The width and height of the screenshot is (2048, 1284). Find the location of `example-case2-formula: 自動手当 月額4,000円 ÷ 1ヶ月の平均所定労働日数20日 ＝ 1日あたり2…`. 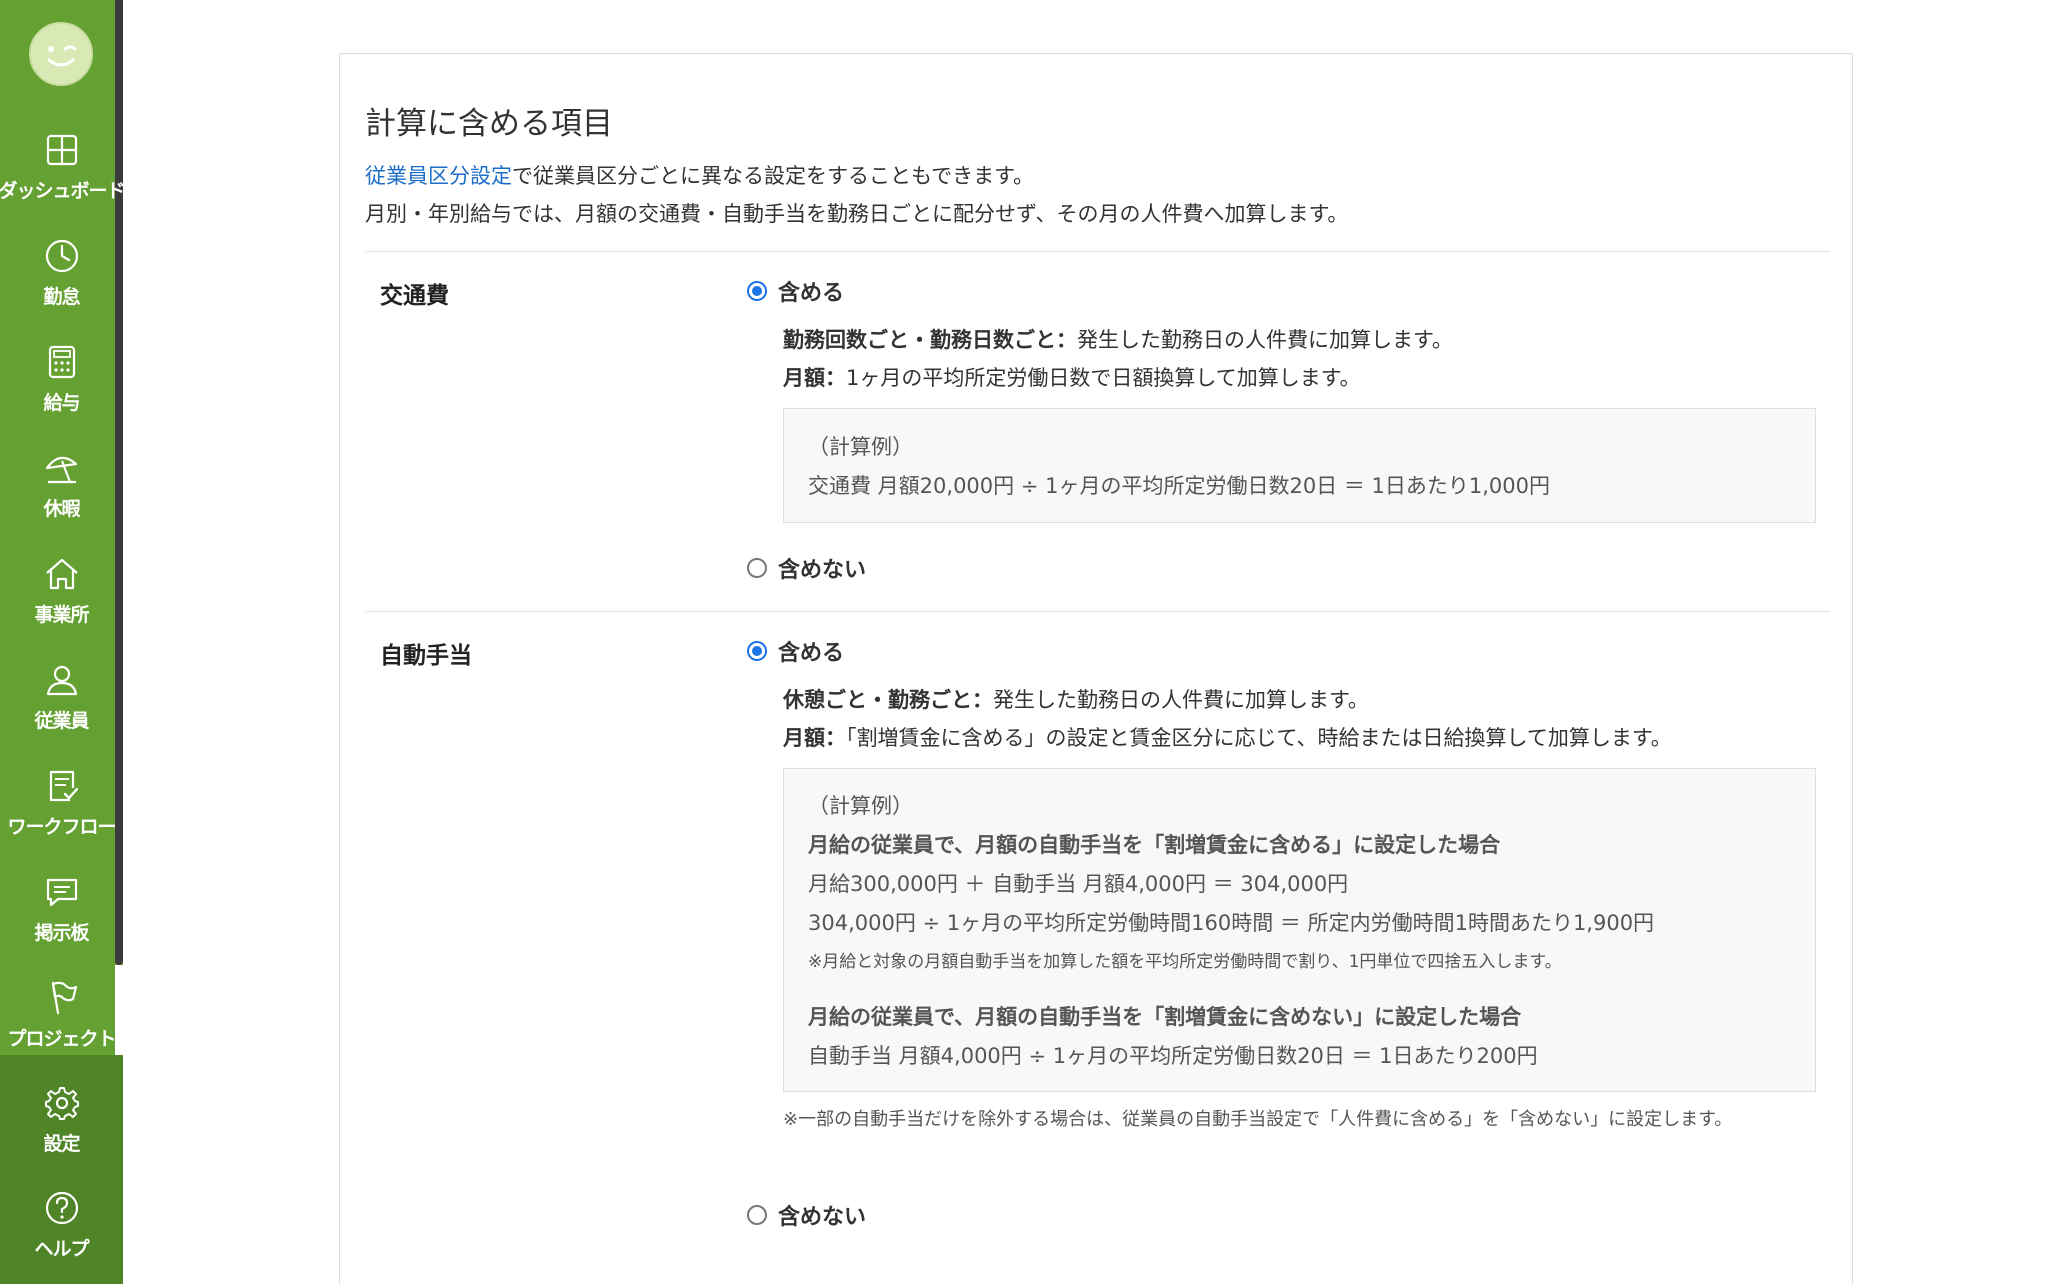

example-case2-formula: 自動手当 月額4,000円 ÷ 1ヶ月の平均所定労働日数20日 ＝ 1日あたり2… is located at coordinates (1173, 1056).